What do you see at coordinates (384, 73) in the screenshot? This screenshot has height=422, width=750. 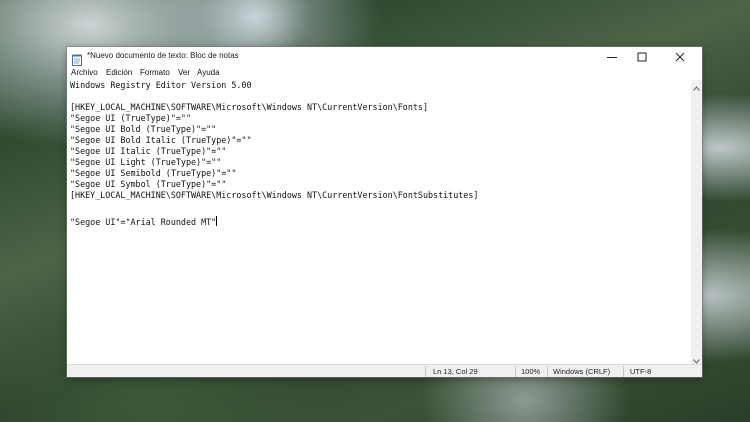 I see `menu-bar: Archivo Edición Formato Ver Ayuda` at bounding box center [384, 73].